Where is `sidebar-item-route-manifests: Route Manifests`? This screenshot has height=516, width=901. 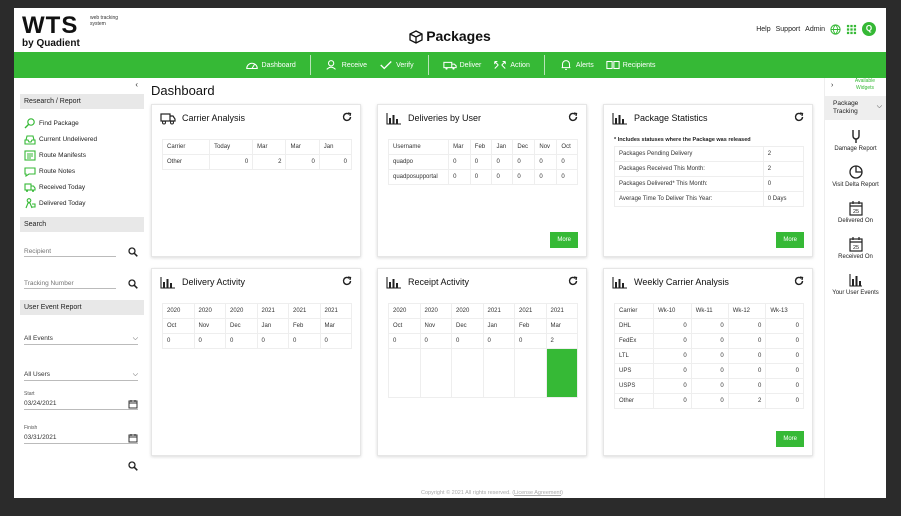
sidebar-item-route-manifests: Route Manifests is located at coordinates (82, 155).